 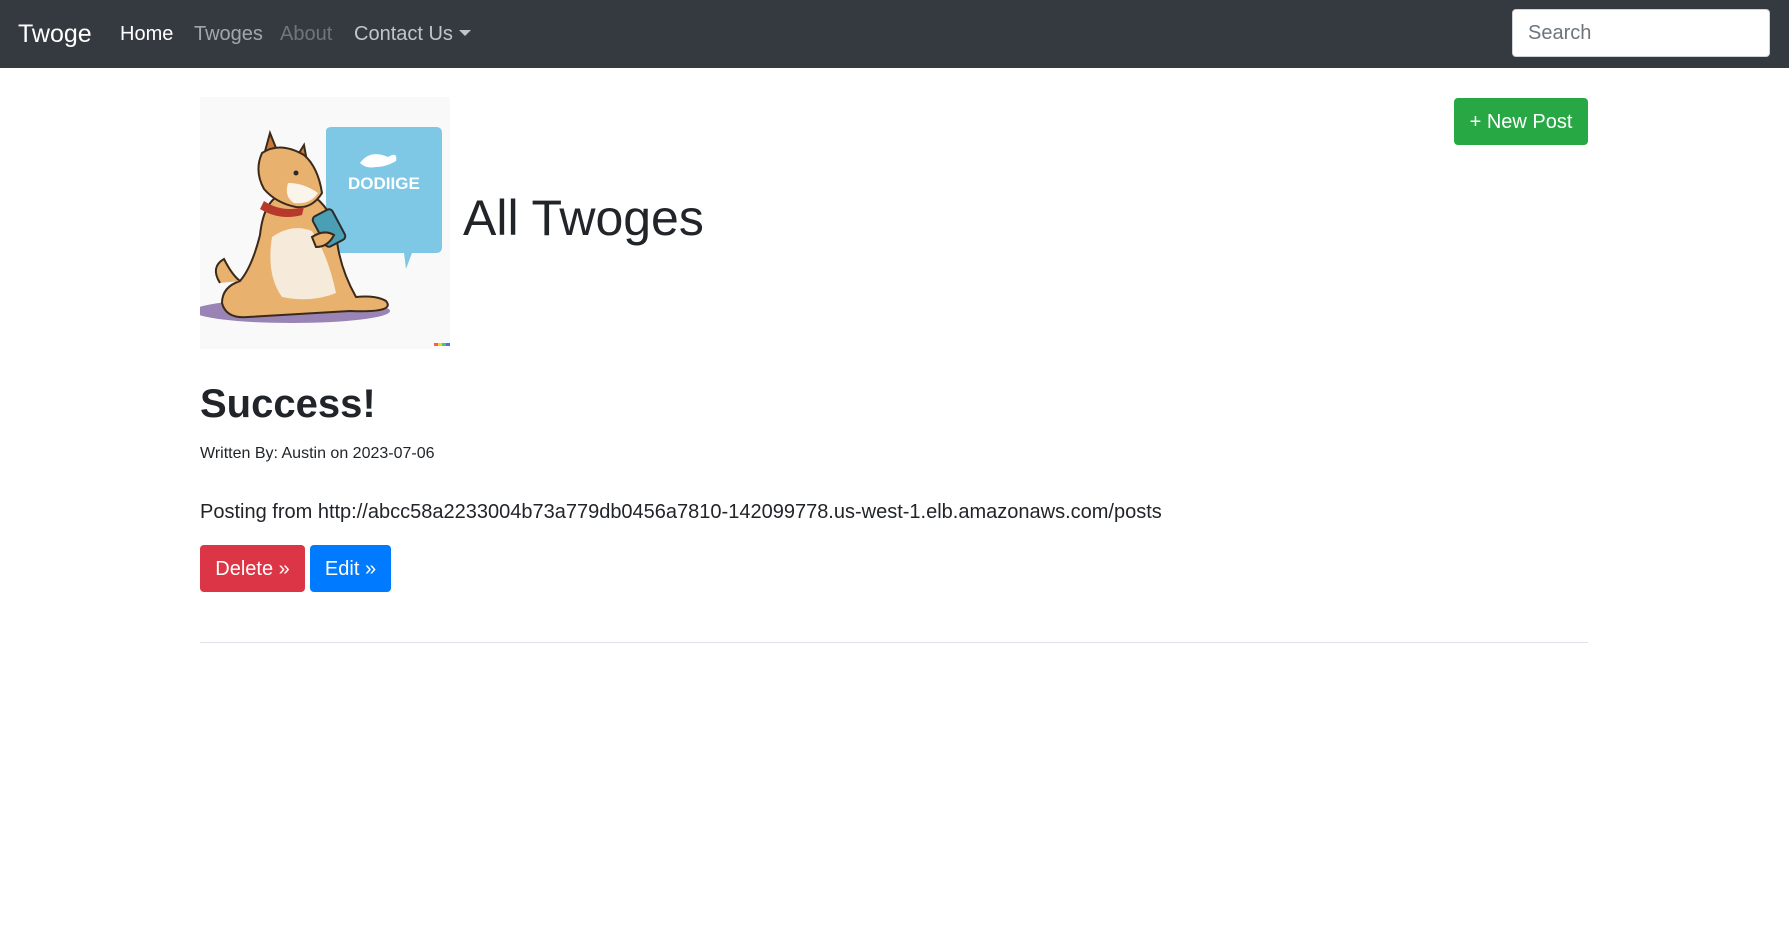 I want to click on edit-post-button: Edit », so click(x=350, y=568).